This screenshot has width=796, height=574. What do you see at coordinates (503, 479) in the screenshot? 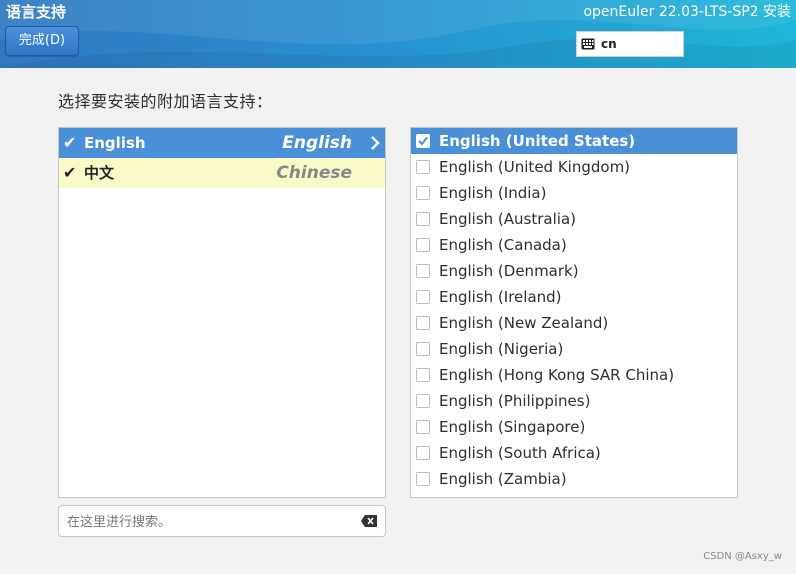
I see `locale-label: English (Zambia)` at bounding box center [503, 479].